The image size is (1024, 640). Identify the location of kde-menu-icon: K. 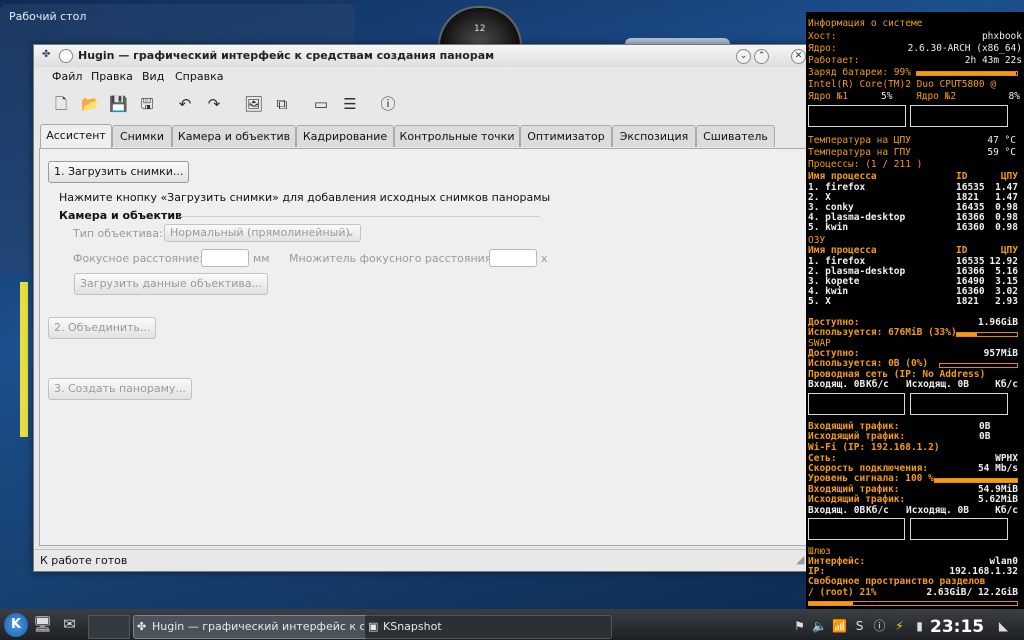
(16, 625).